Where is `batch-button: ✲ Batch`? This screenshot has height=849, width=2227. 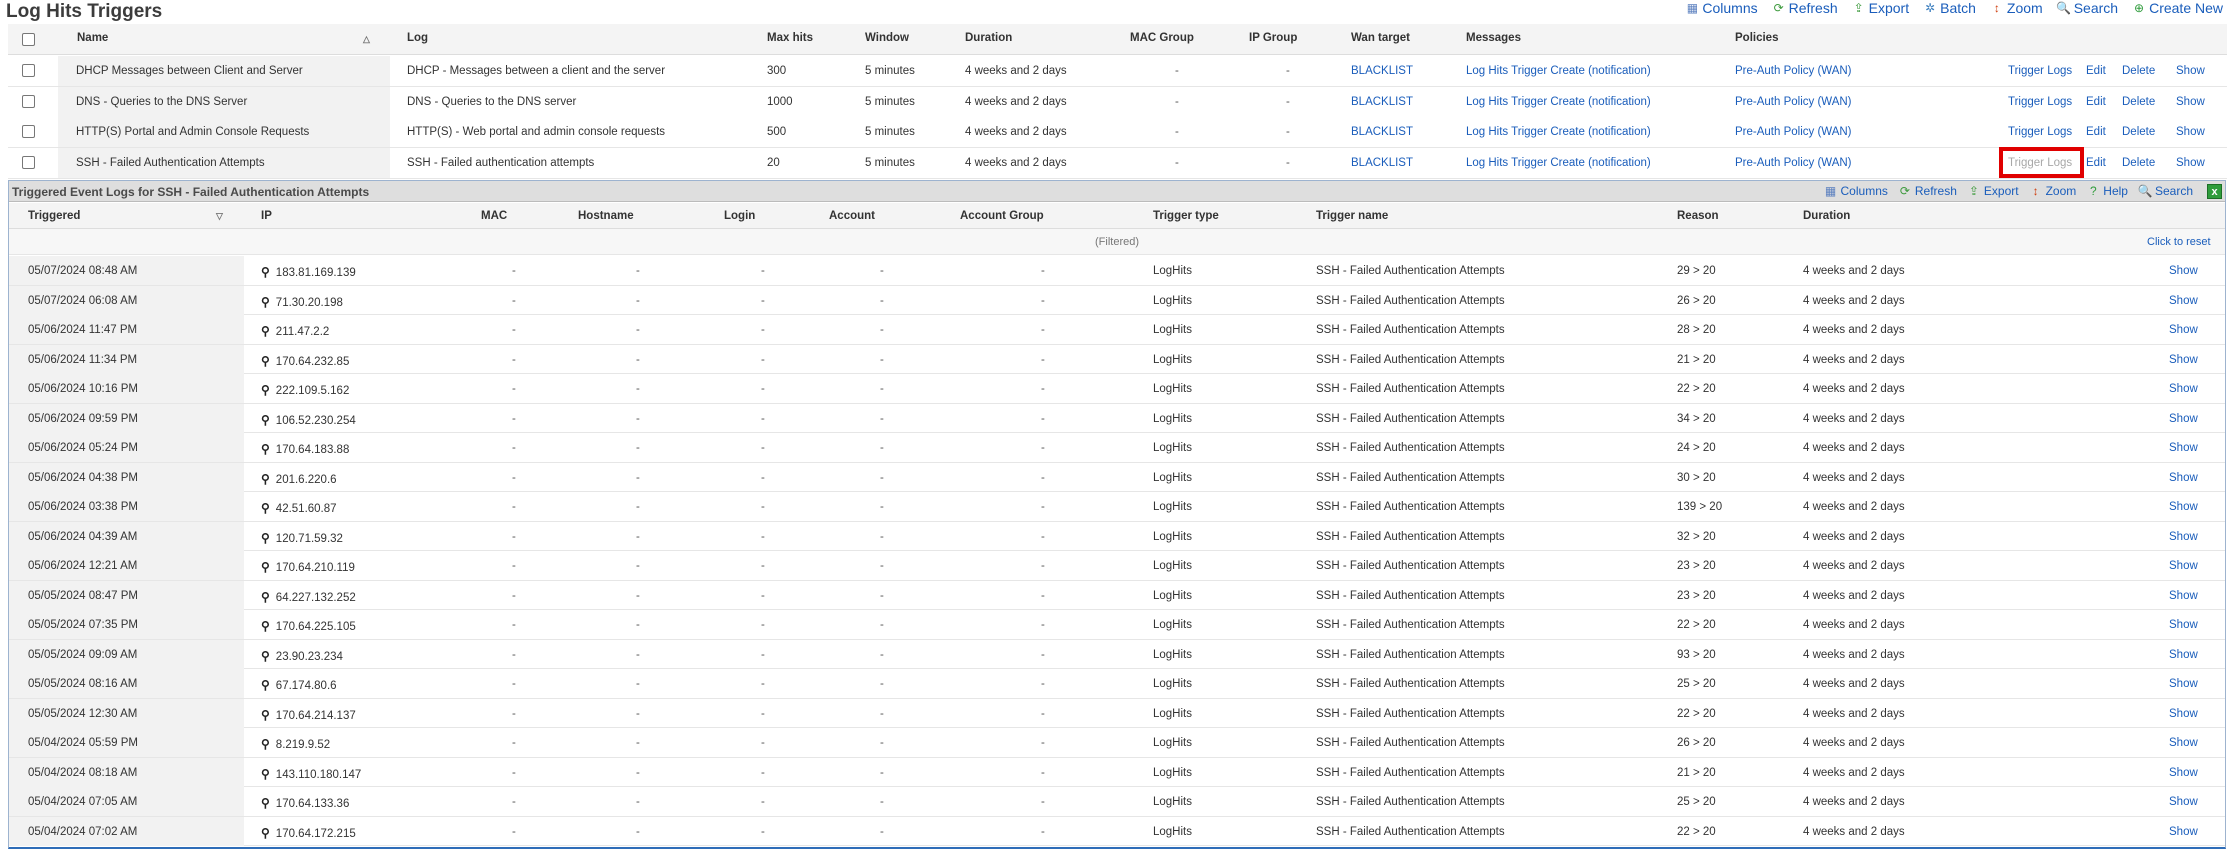
batch-button: ✲ Batch is located at coordinates (1949, 8).